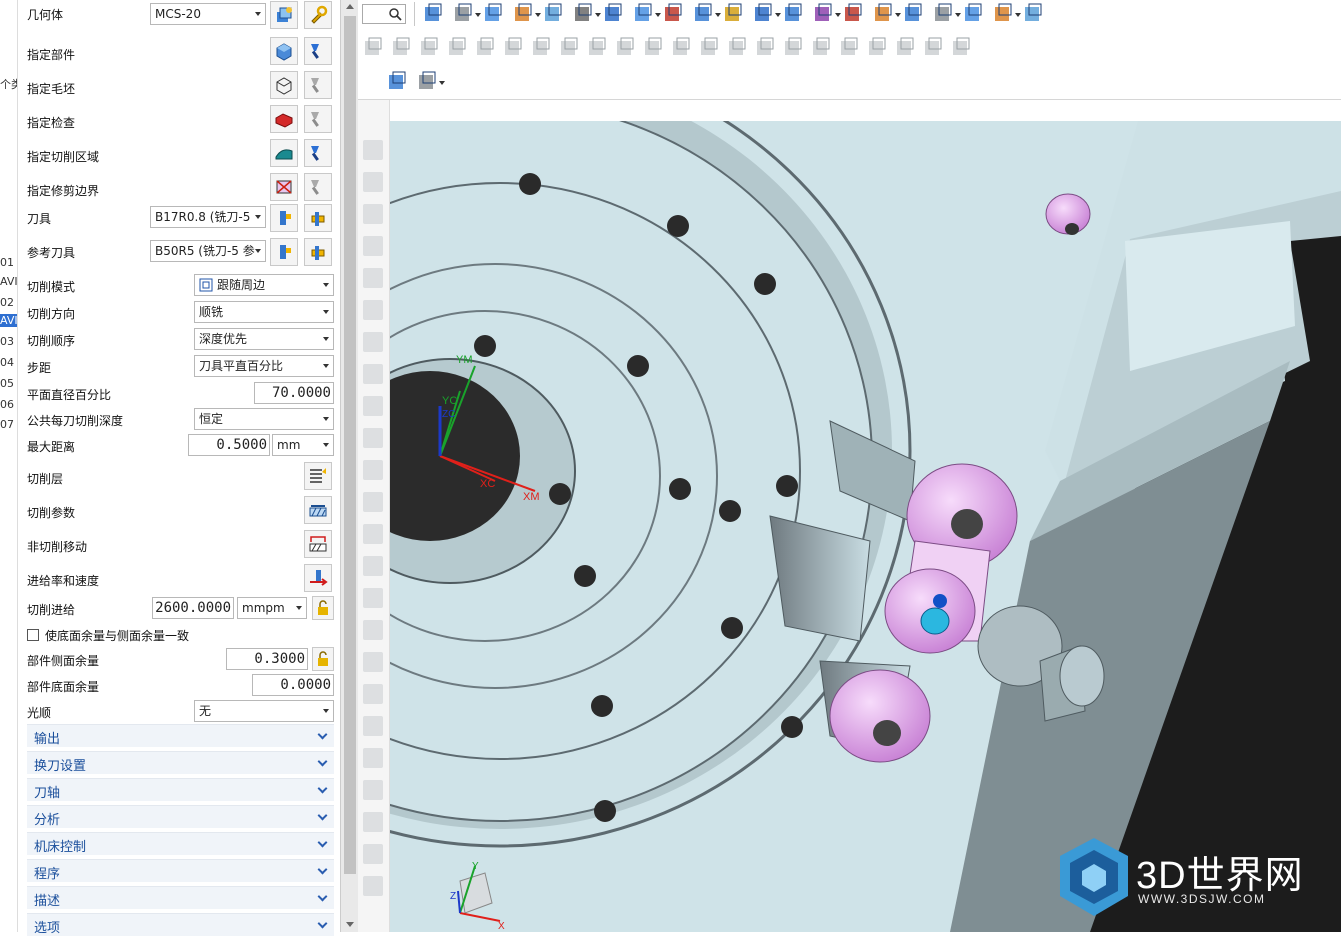 The image size is (1341, 936). Describe the element at coordinates (318, 85) in the screenshot. I see `display-blank-button` at that location.